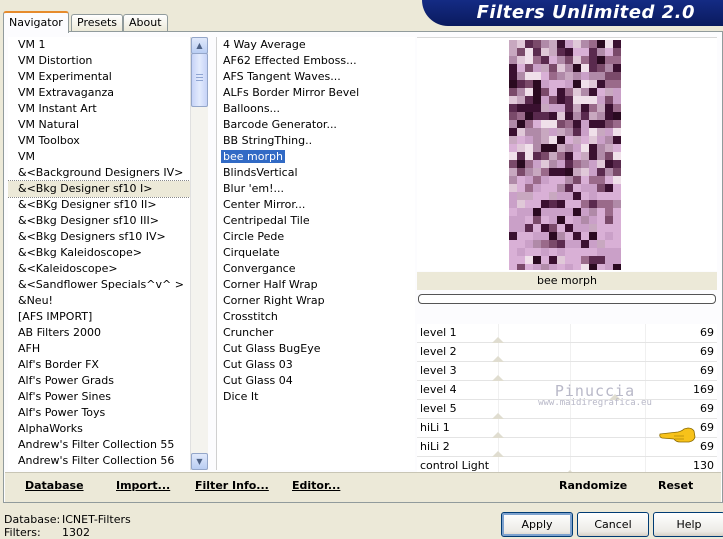 The width and height of the screenshot is (723, 539). What do you see at coordinates (100, 237) in the screenshot?
I see `category-item: &<Bkg Designers sf10 IV>` at bounding box center [100, 237].